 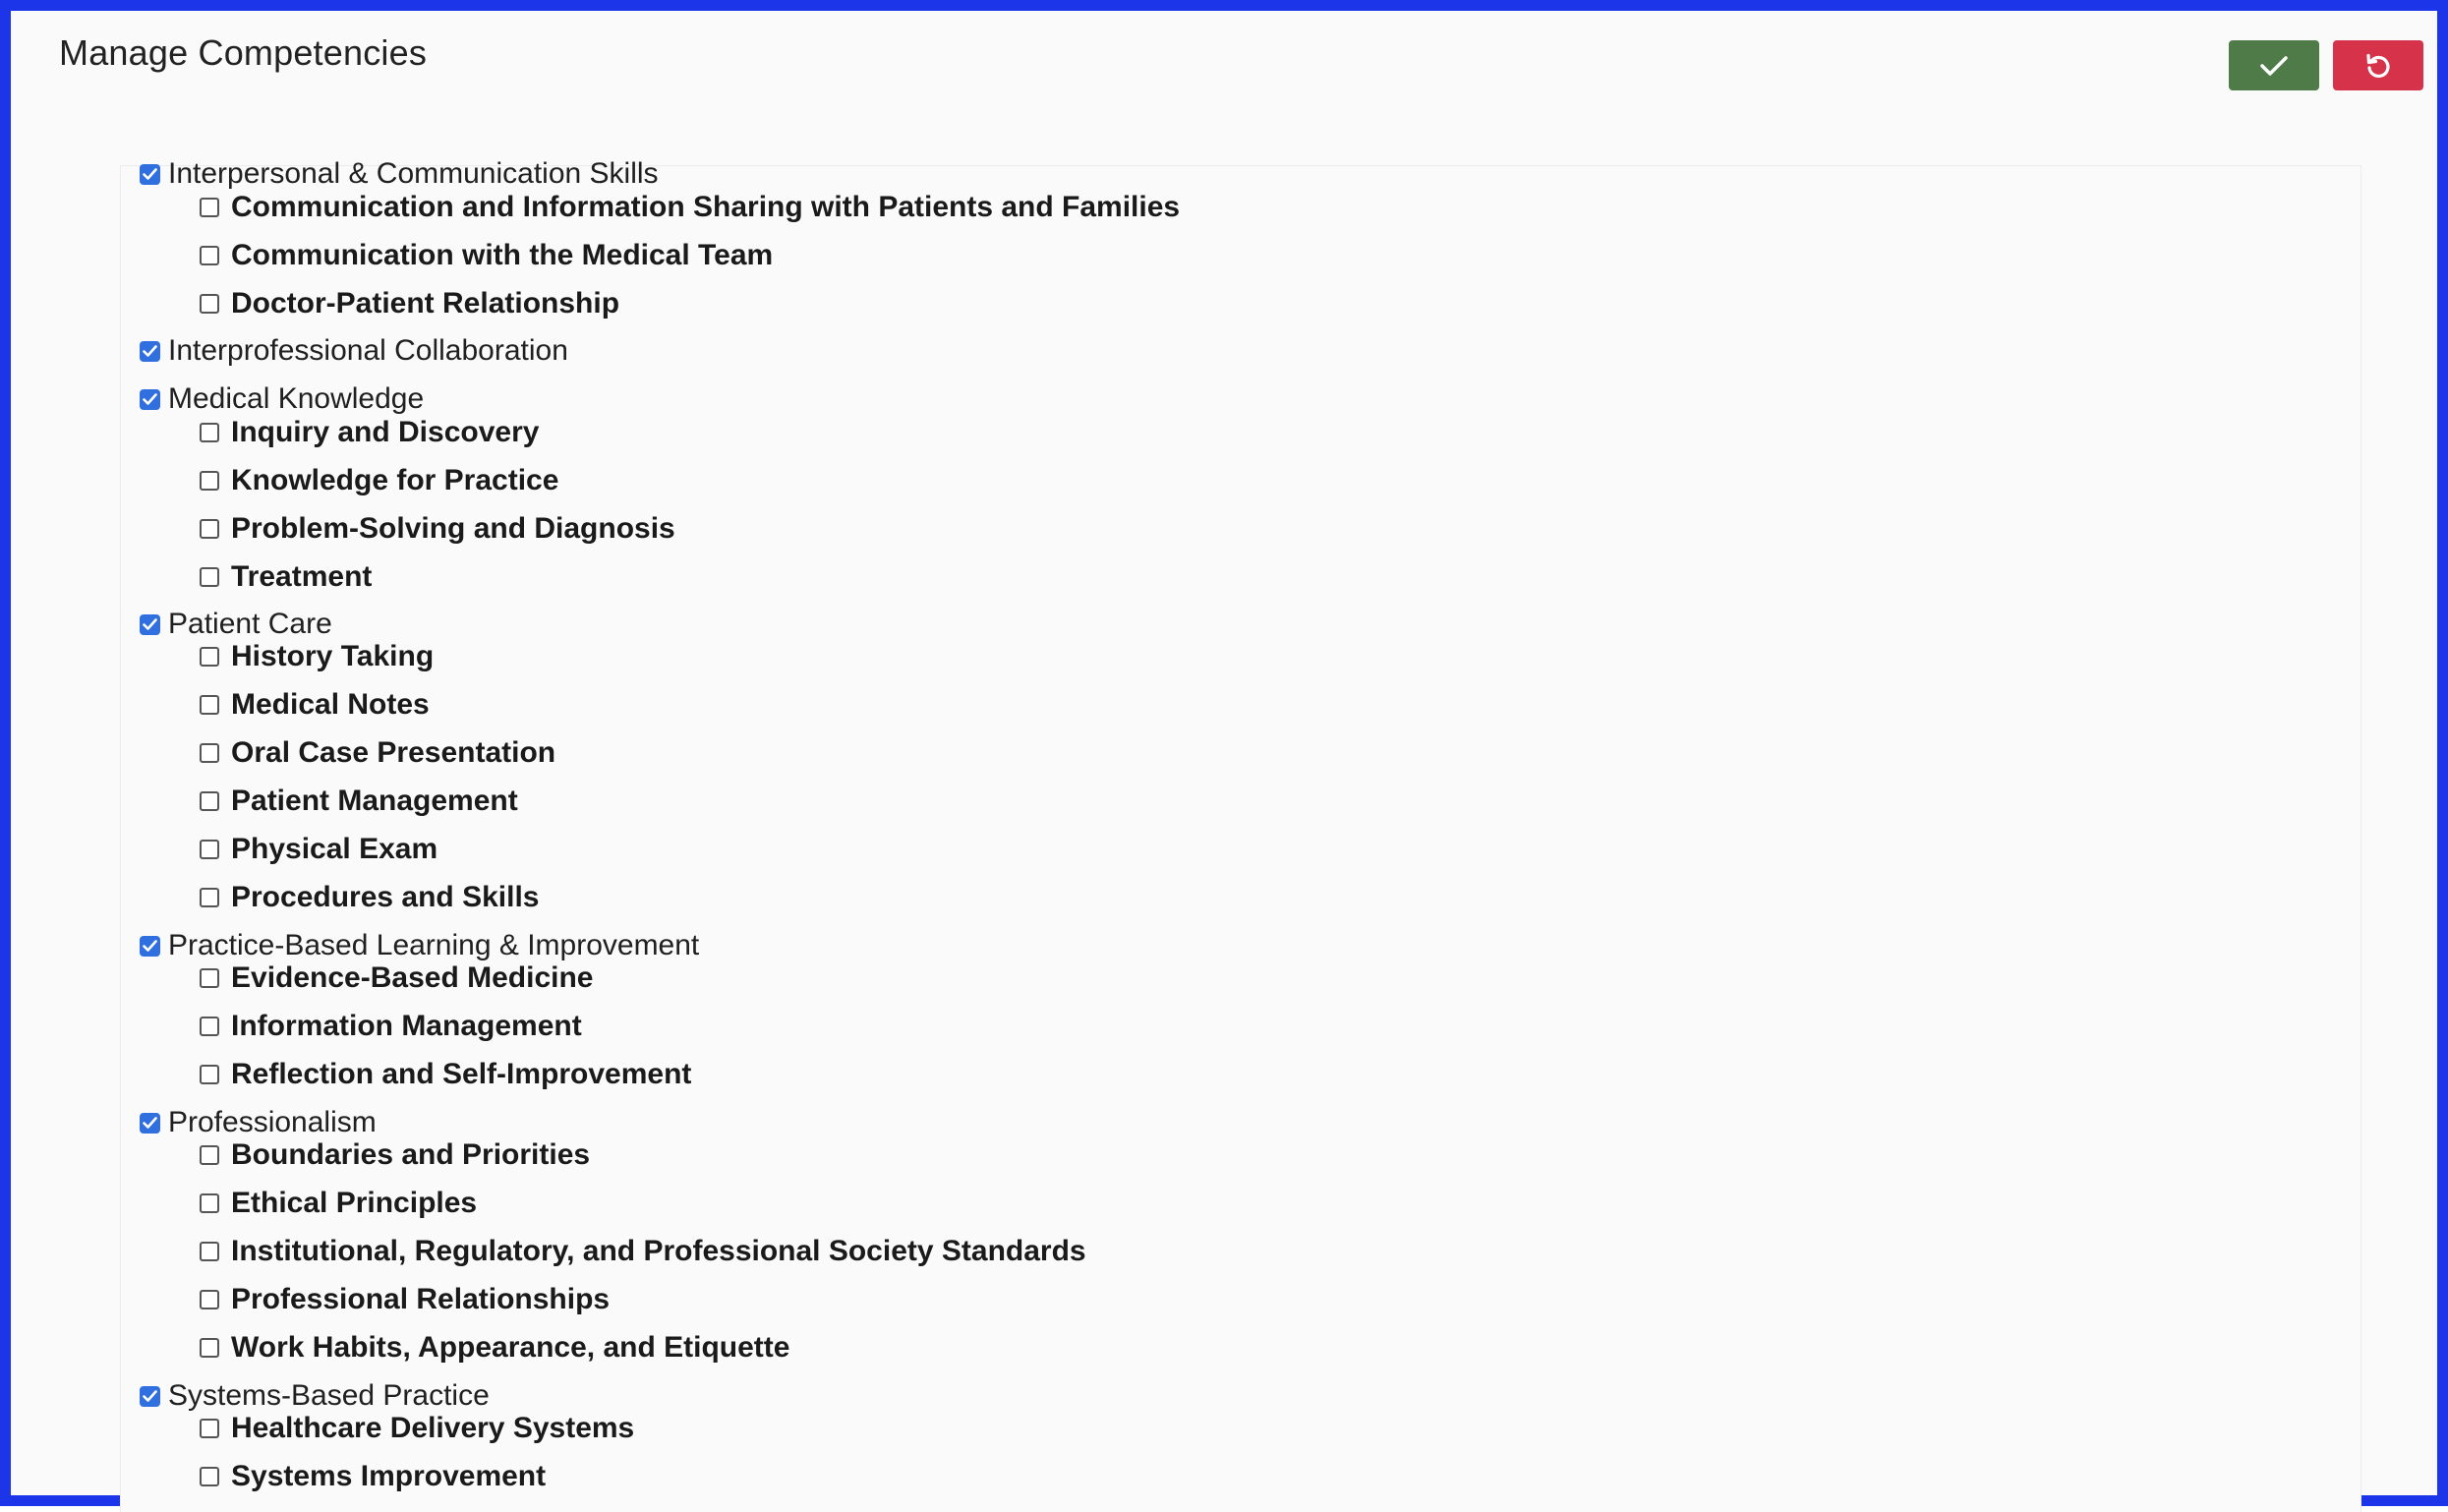 What do you see at coordinates (250, 624) in the screenshot?
I see `category-label: Patient Care` at bounding box center [250, 624].